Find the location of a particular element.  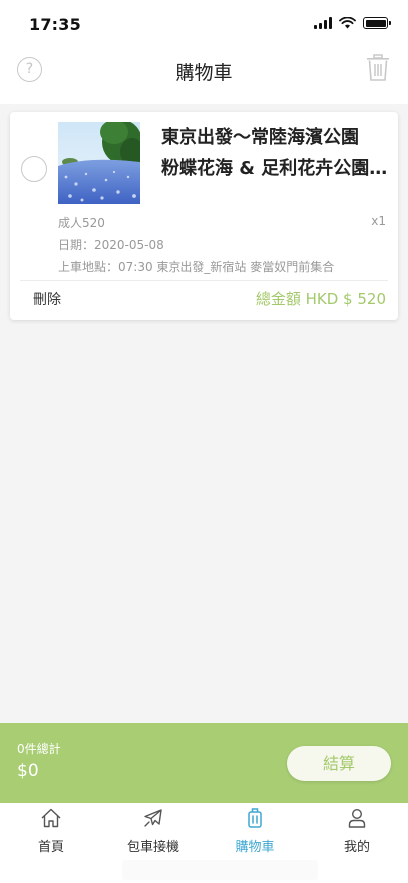

tab-charter-pickup: 包車接機 is located at coordinates (153, 831).